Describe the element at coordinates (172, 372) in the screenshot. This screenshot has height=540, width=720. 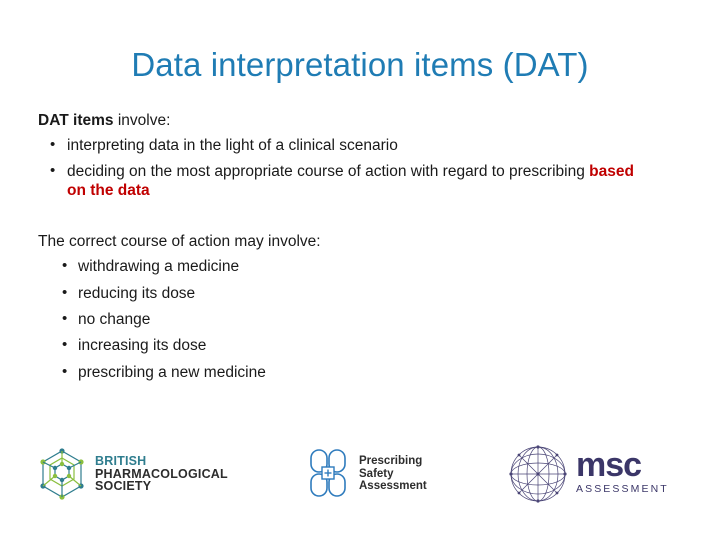
I see `list-item-text: prescribing a new medicine` at that location.